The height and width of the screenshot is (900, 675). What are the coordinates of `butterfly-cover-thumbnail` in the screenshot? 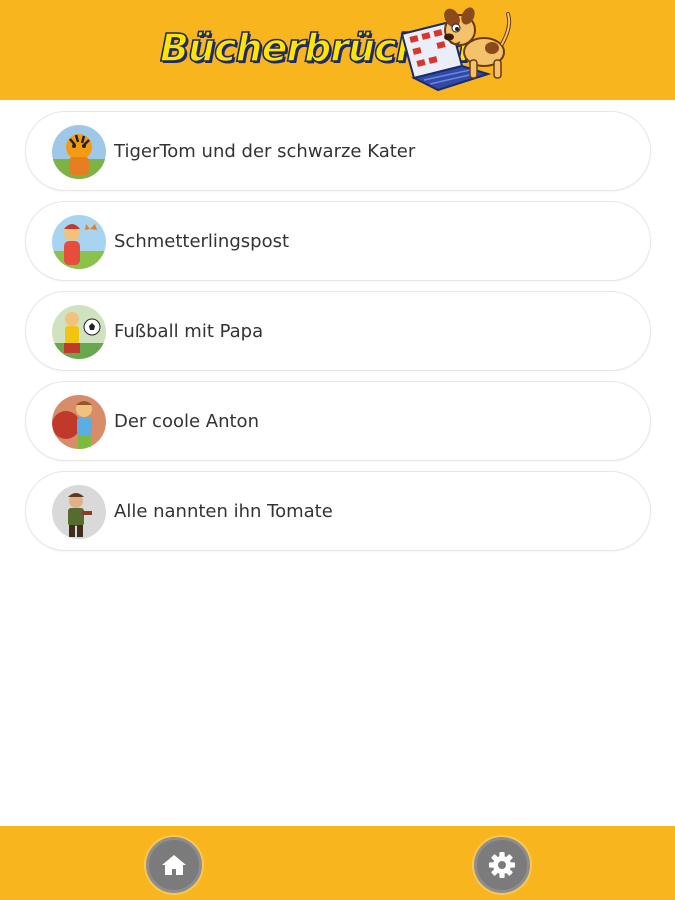 It's located at (79, 242).